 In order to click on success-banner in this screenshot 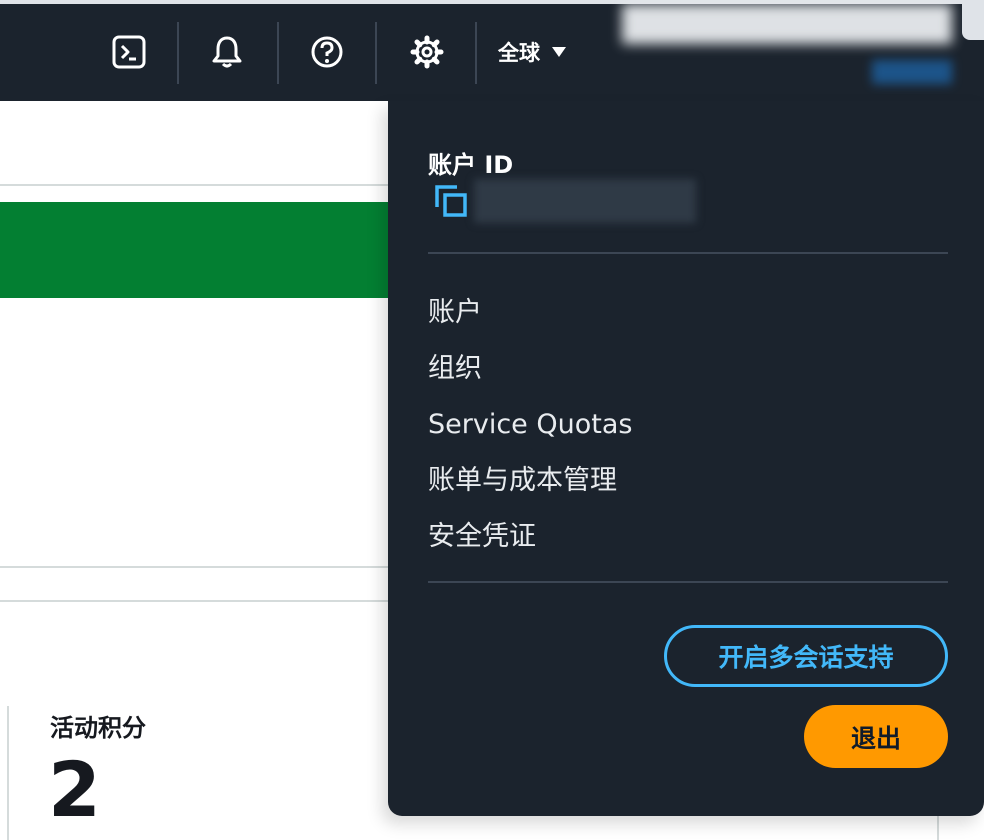, I will do `click(196, 250)`.